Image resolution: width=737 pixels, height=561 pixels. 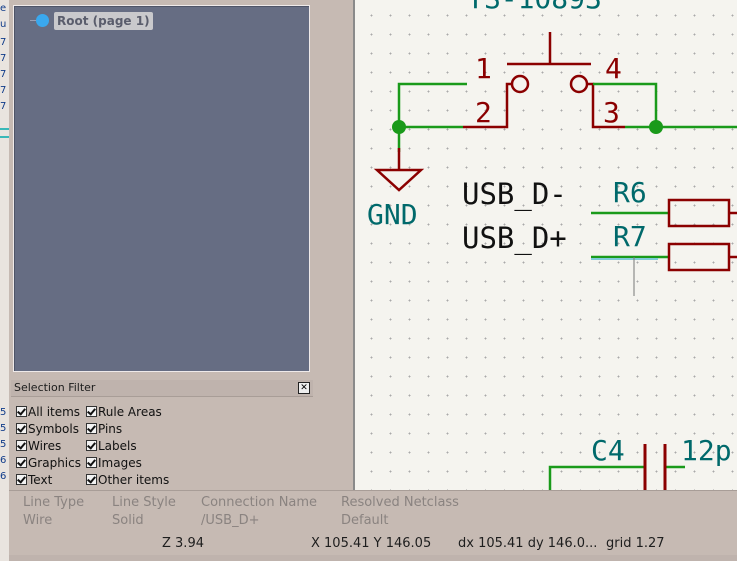 What do you see at coordinates (117, 445) in the screenshot?
I see `checkbox-label: Labels` at bounding box center [117, 445].